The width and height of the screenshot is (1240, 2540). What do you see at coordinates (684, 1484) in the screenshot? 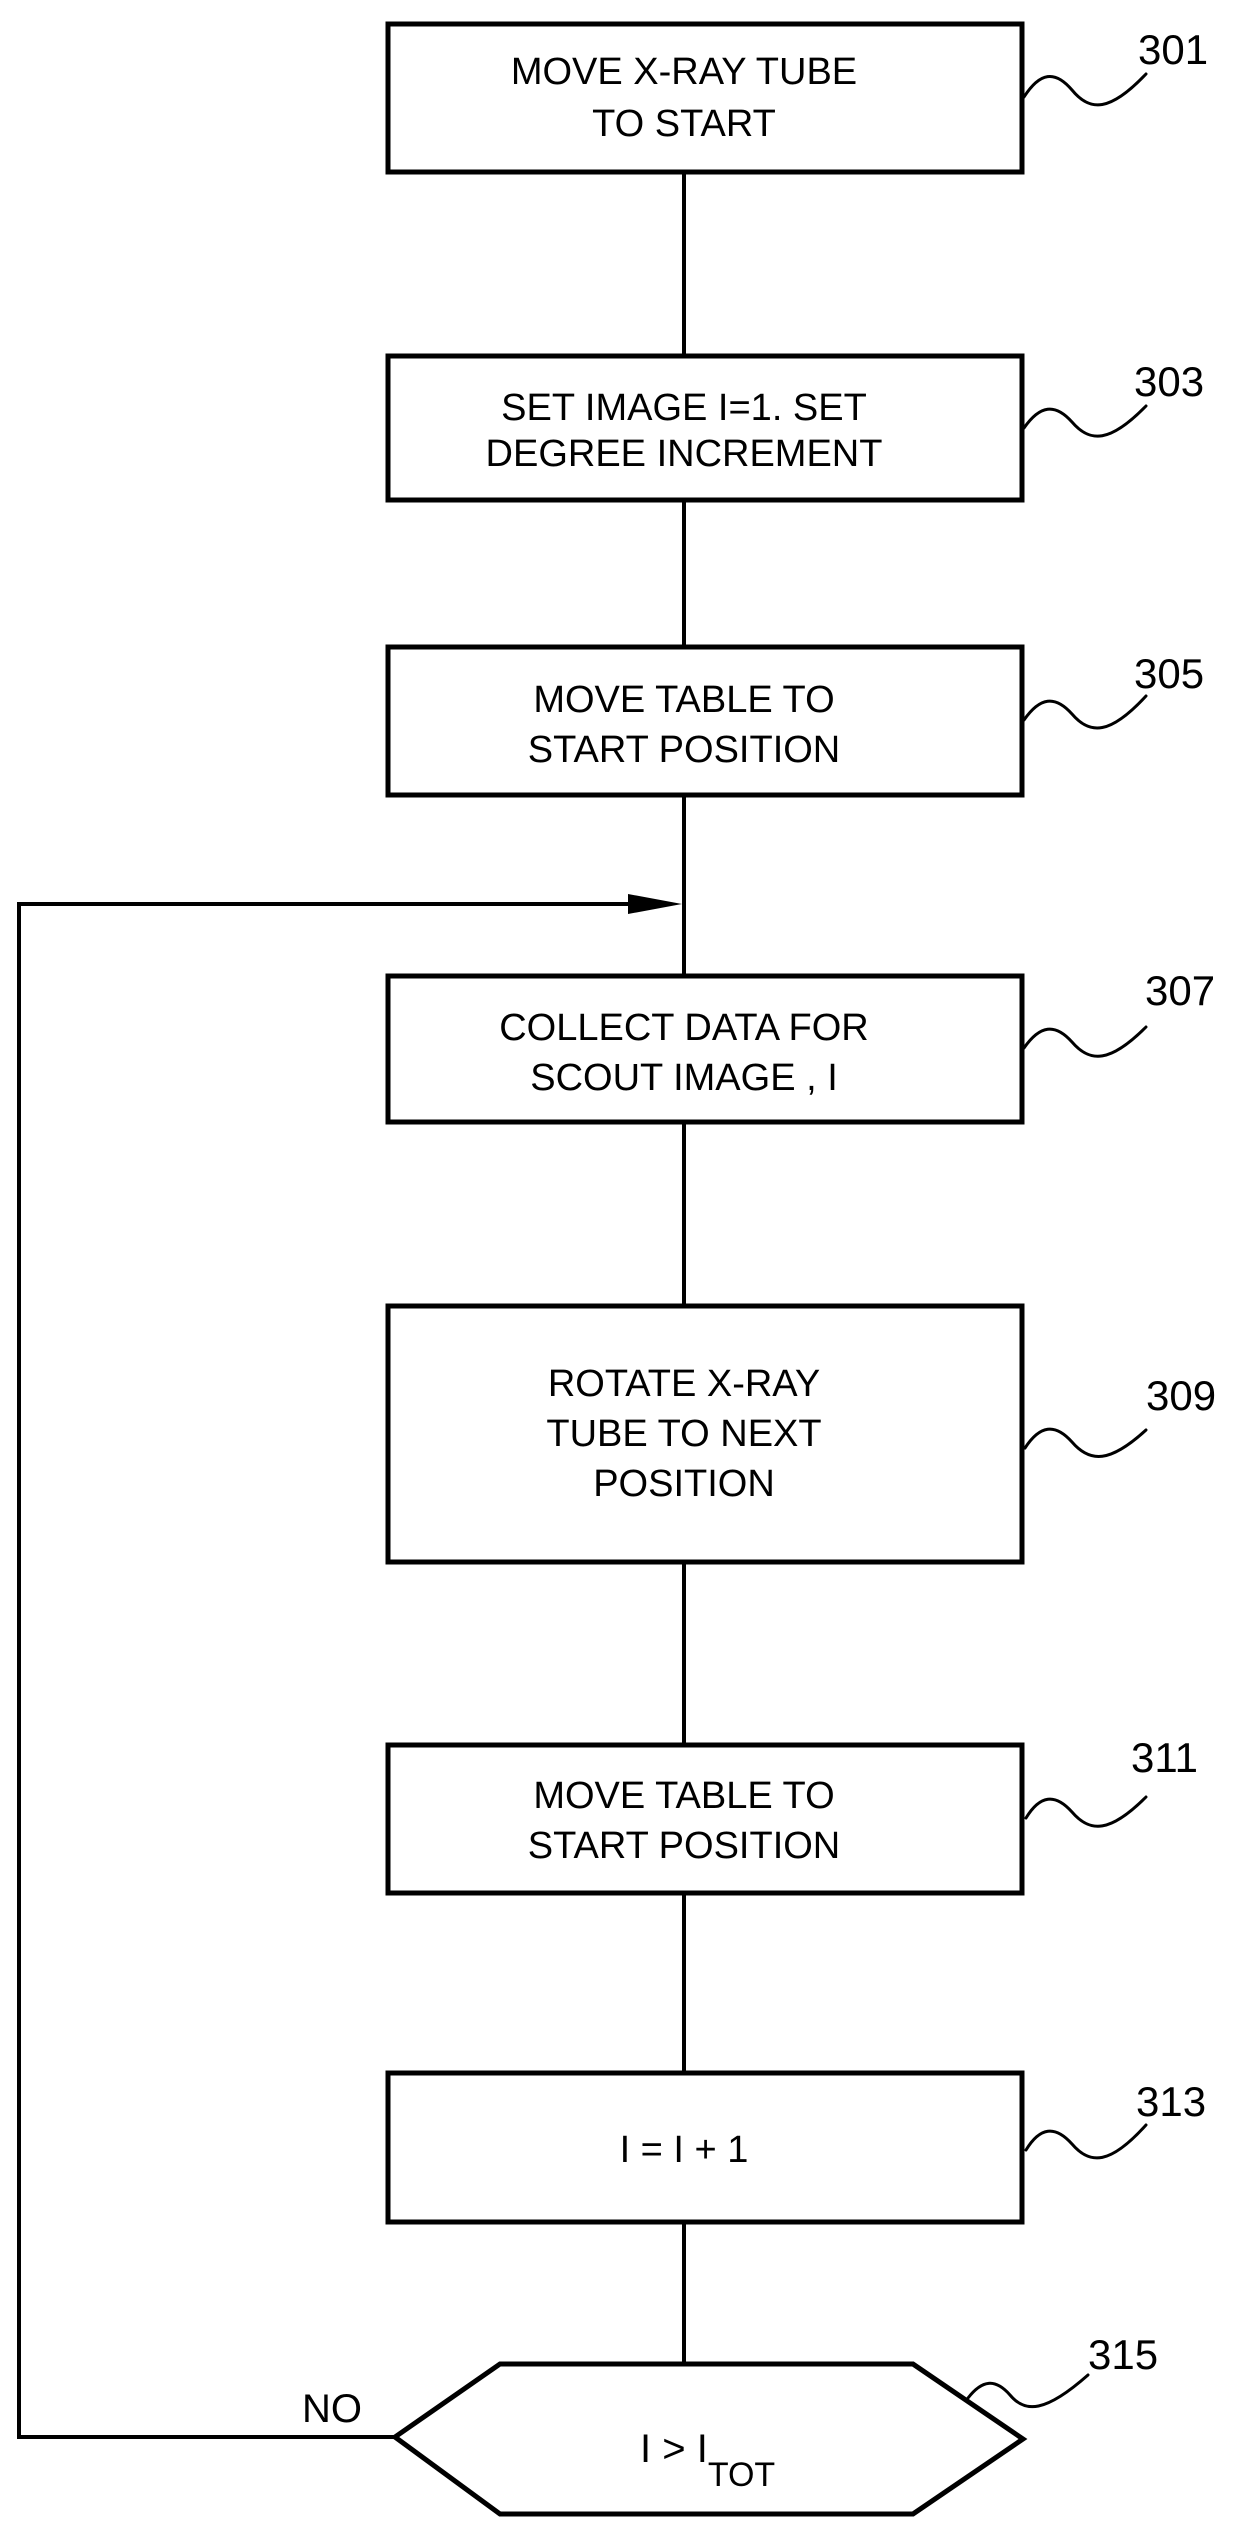
I see `step-text-line: POSITION` at bounding box center [684, 1484].